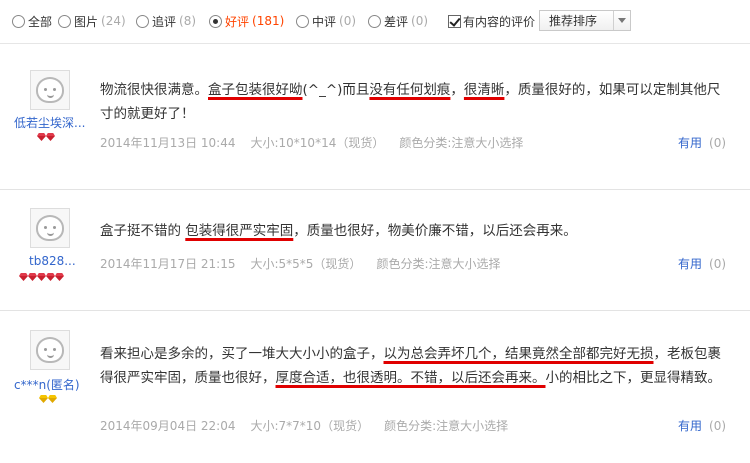  Describe the element at coordinates (302, 21) in the screenshot. I see `radio-neutral` at that location.